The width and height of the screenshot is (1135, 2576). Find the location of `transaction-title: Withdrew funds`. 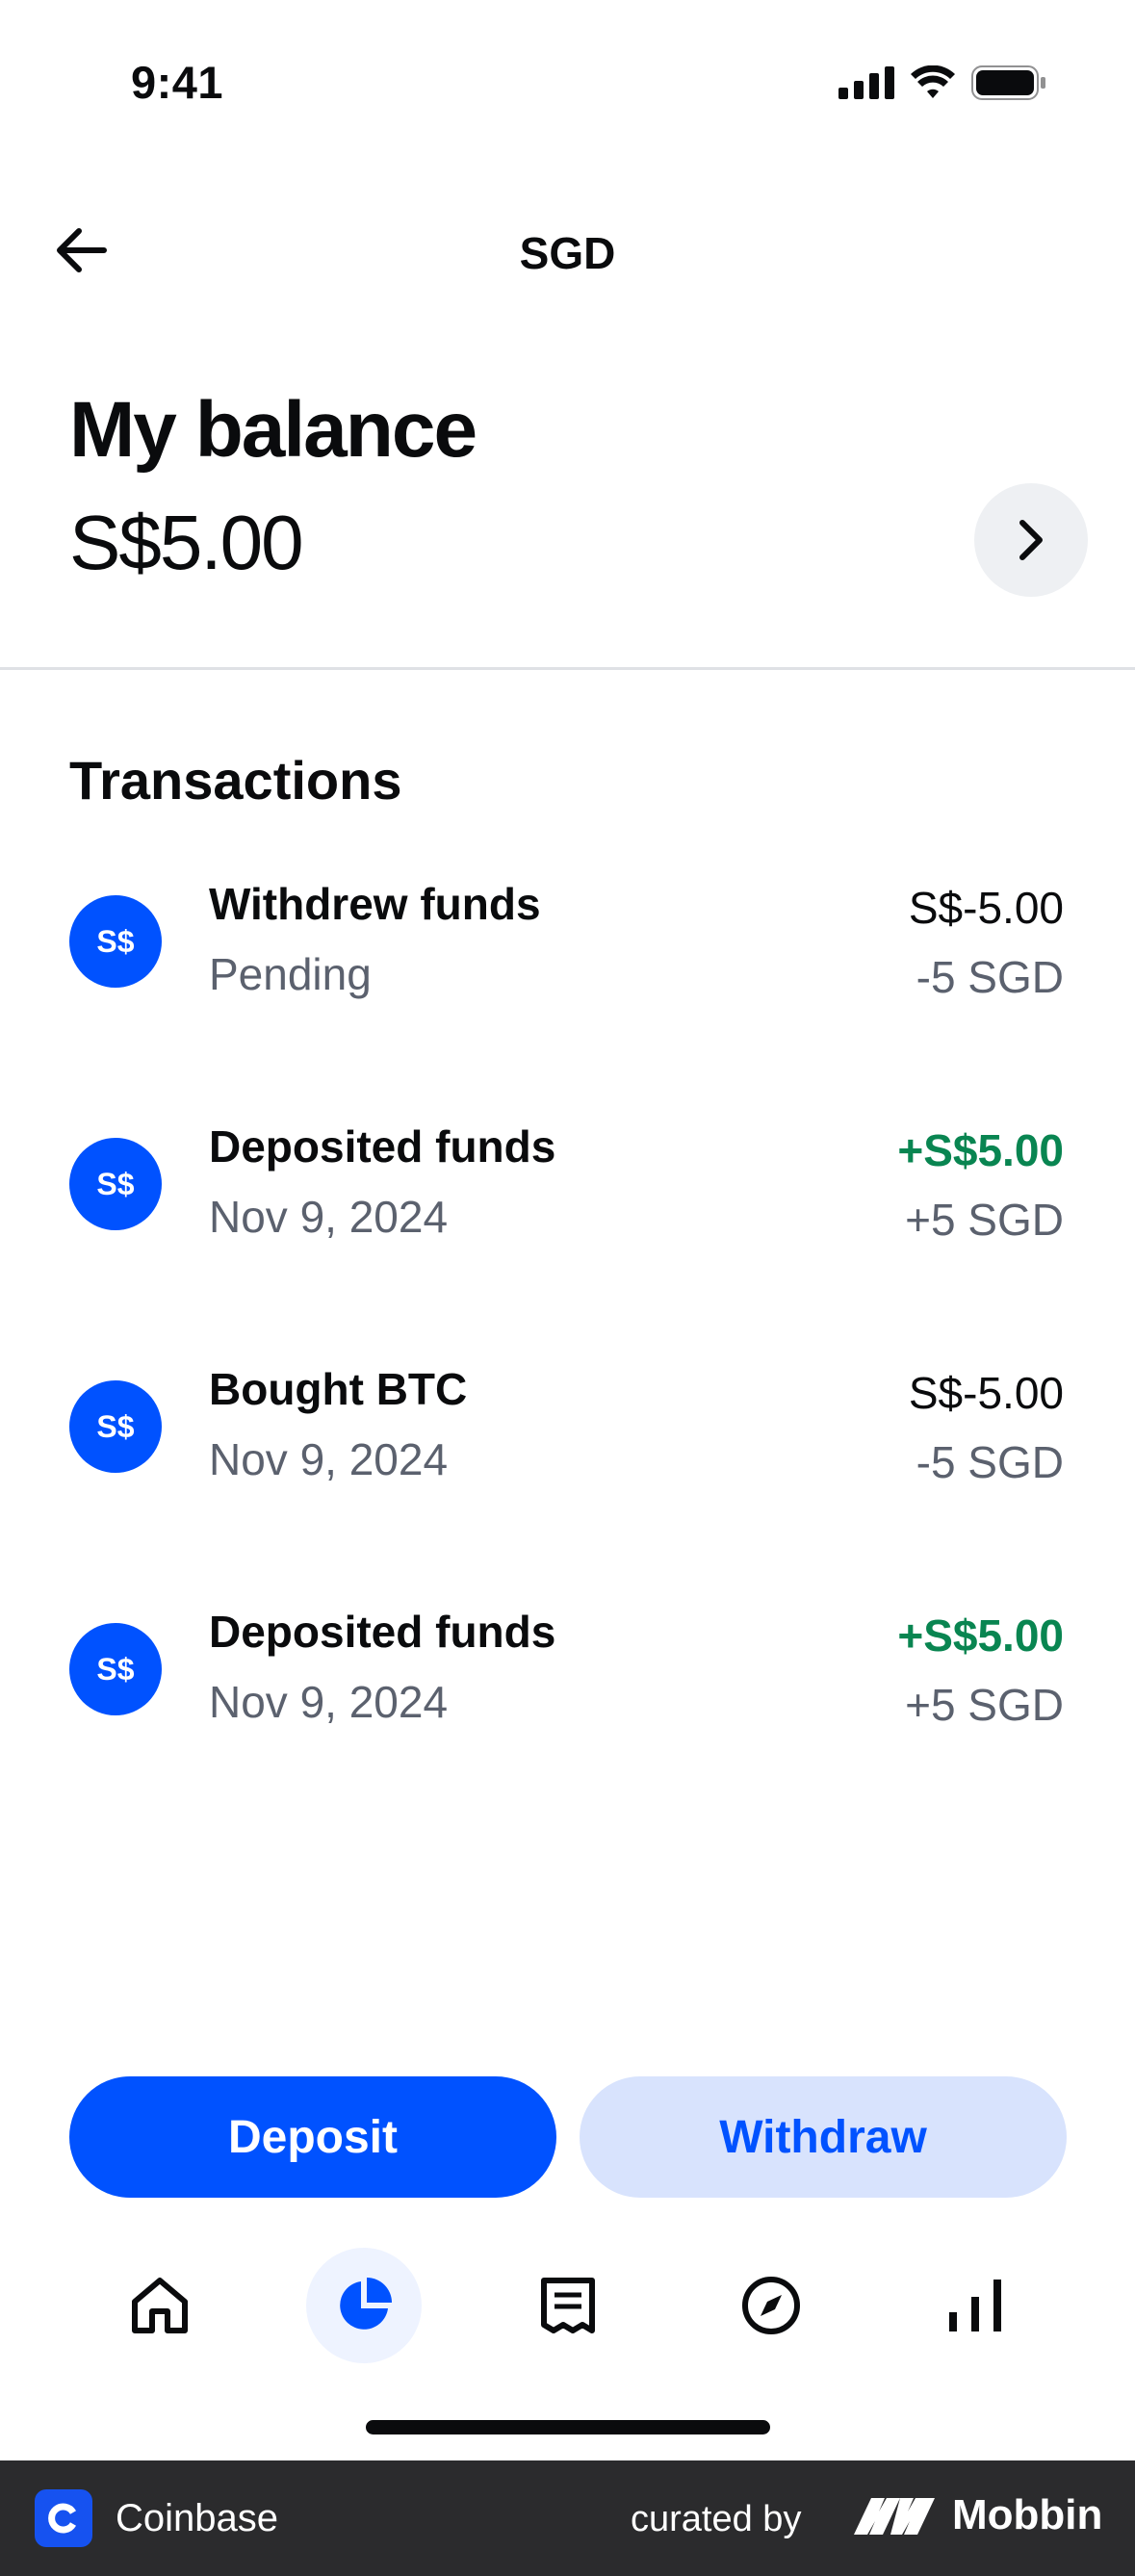

transaction-title: Withdrew funds is located at coordinates (375, 904).